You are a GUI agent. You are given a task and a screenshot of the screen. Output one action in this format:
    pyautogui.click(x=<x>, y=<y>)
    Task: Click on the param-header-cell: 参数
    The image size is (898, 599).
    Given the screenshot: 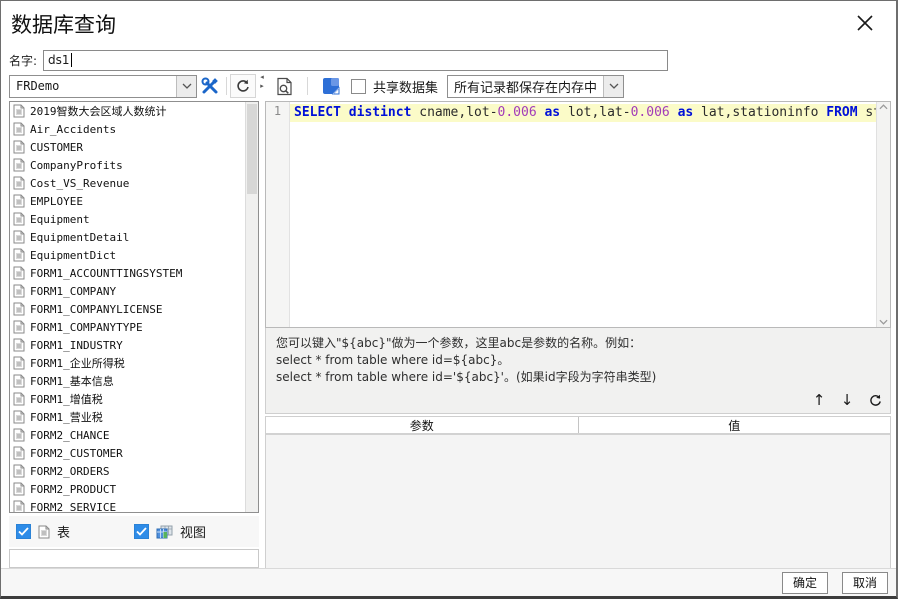 What is the action you would take?
    pyautogui.click(x=422, y=425)
    